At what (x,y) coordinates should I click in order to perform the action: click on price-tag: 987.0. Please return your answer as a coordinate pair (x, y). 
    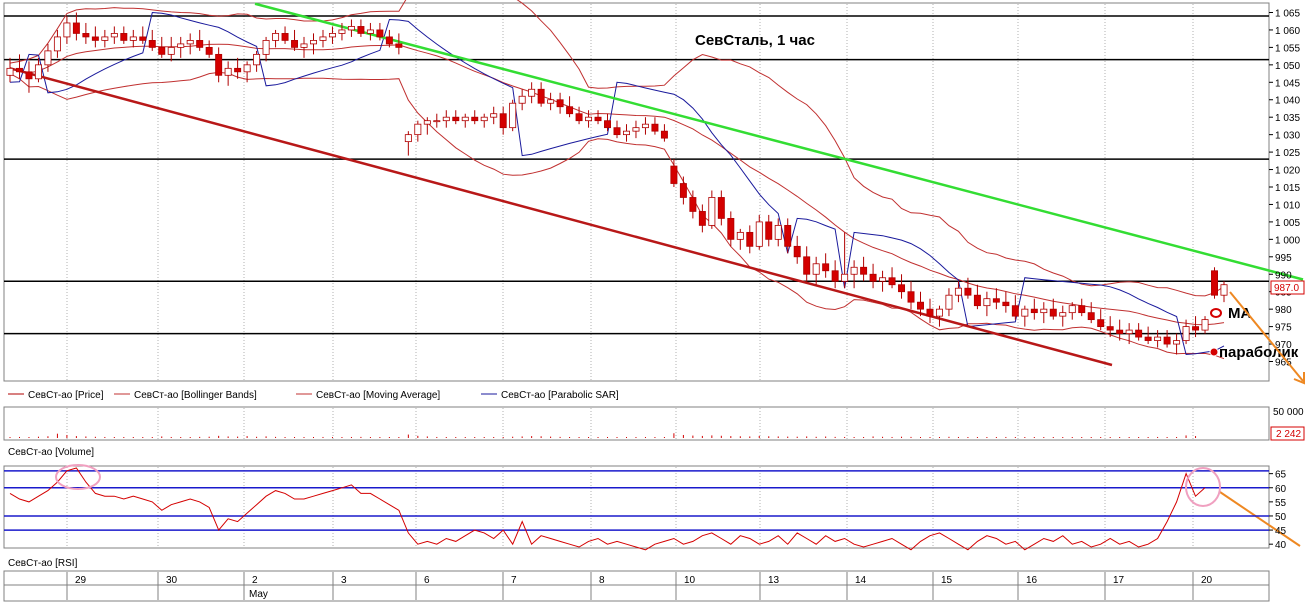
    Looking at the image, I should click on (1287, 287).